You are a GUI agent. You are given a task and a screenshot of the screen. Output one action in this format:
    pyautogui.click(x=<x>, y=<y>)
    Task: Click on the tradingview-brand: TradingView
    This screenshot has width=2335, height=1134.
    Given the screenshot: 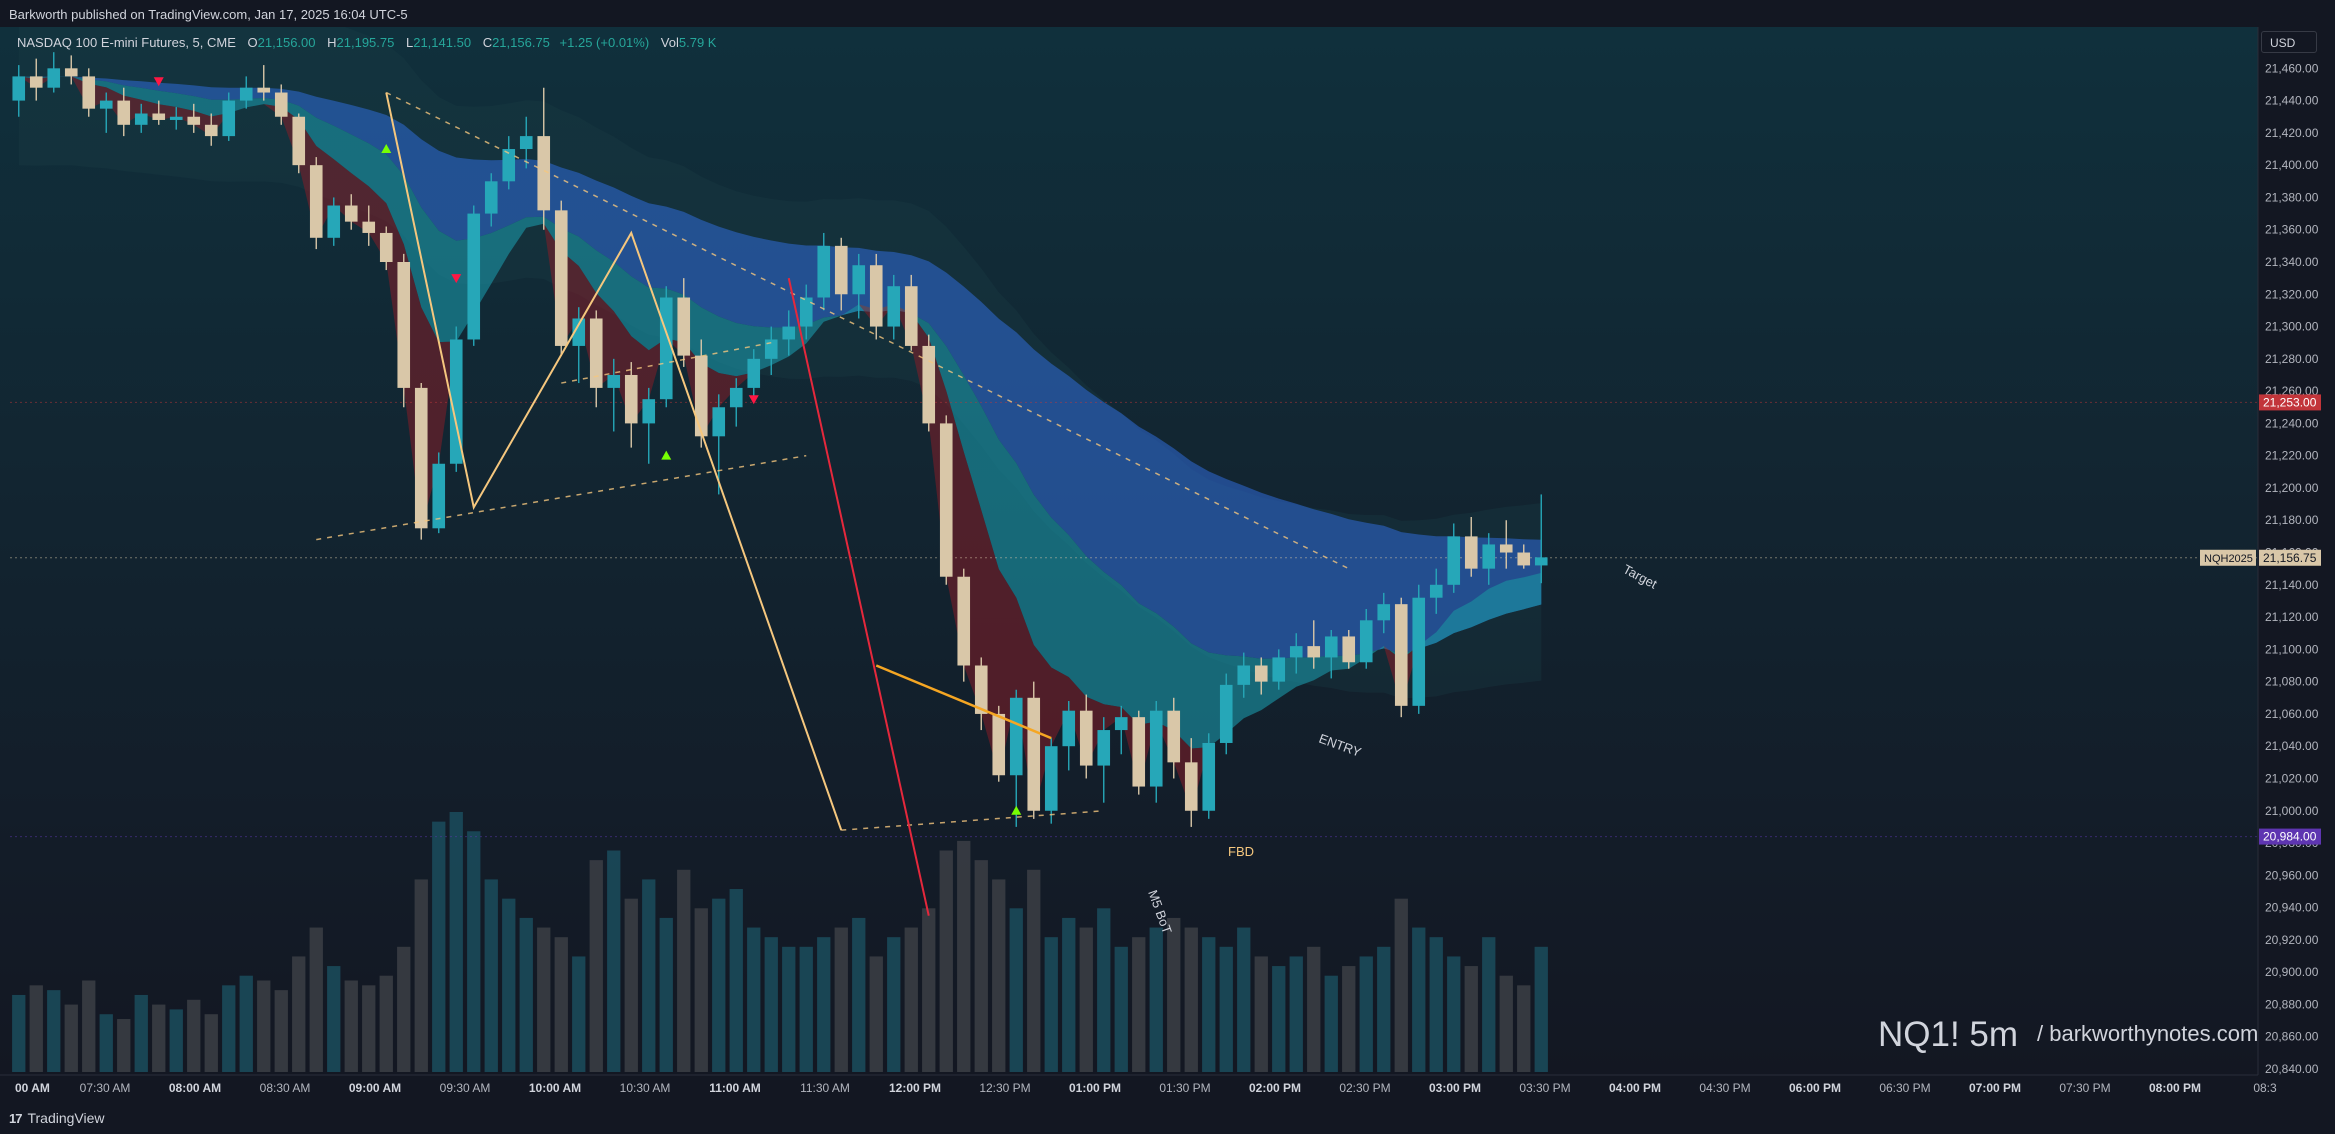 What is the action you would take?
    pyautogui.click(x=66, y=1118)
    